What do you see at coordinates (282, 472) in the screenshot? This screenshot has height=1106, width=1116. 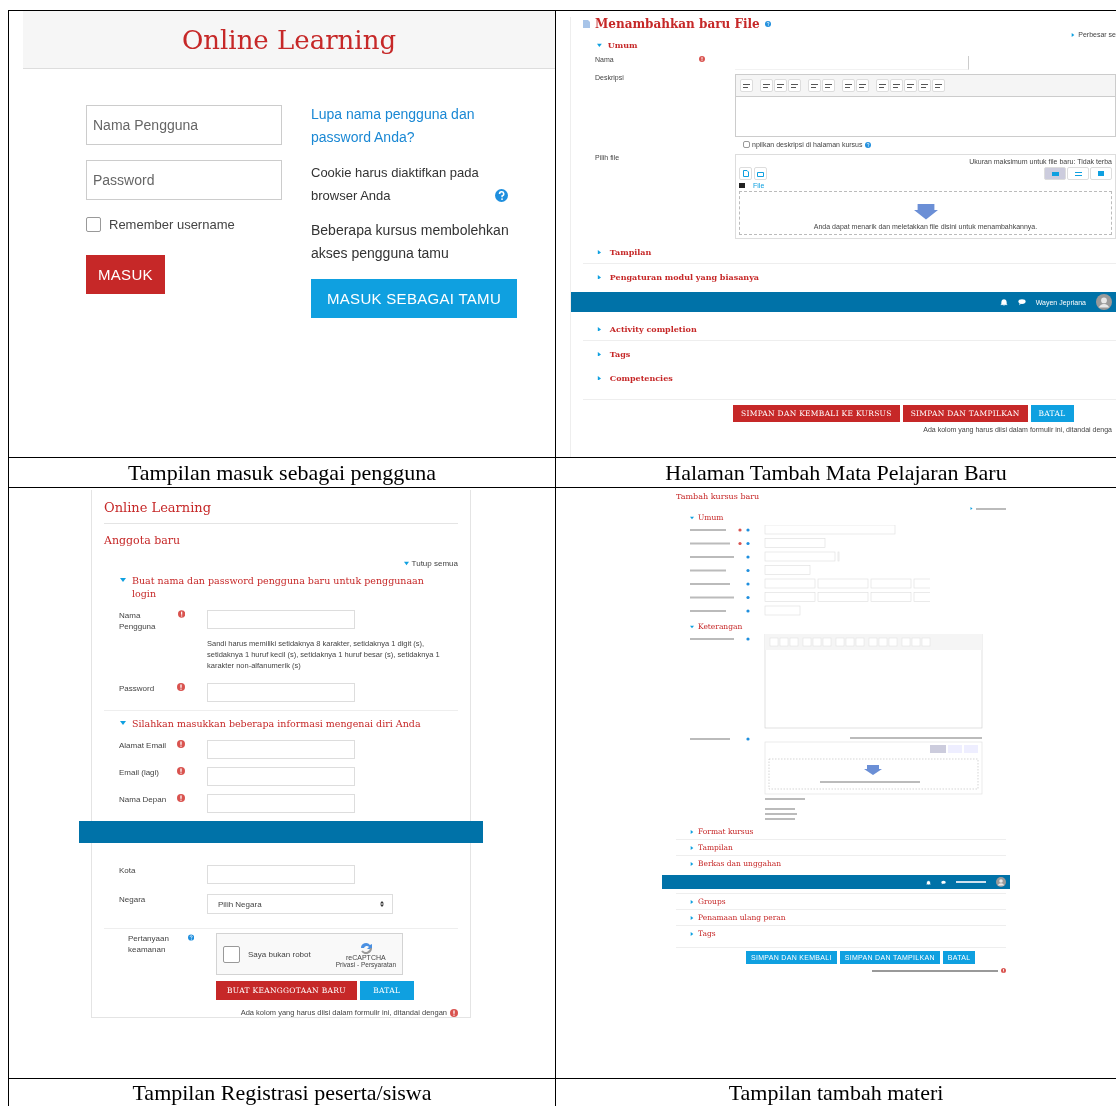 I see `figure-caption: Tampilan masuk sebagai pengguna` at bounding box center [282, 472].